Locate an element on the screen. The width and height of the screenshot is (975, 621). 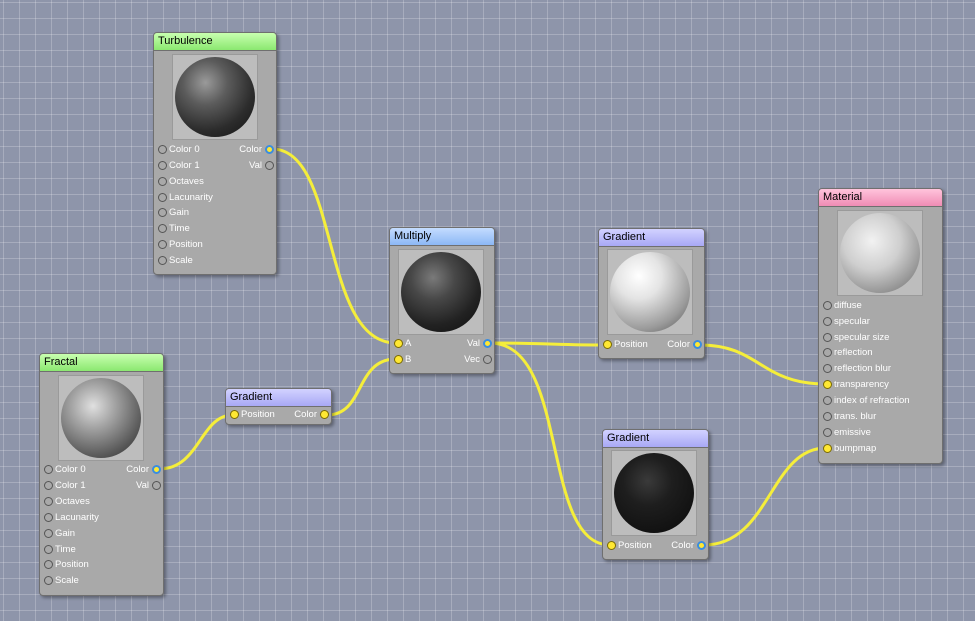
turbulence-input-gain: Gain is located at coordinates (173, 213).